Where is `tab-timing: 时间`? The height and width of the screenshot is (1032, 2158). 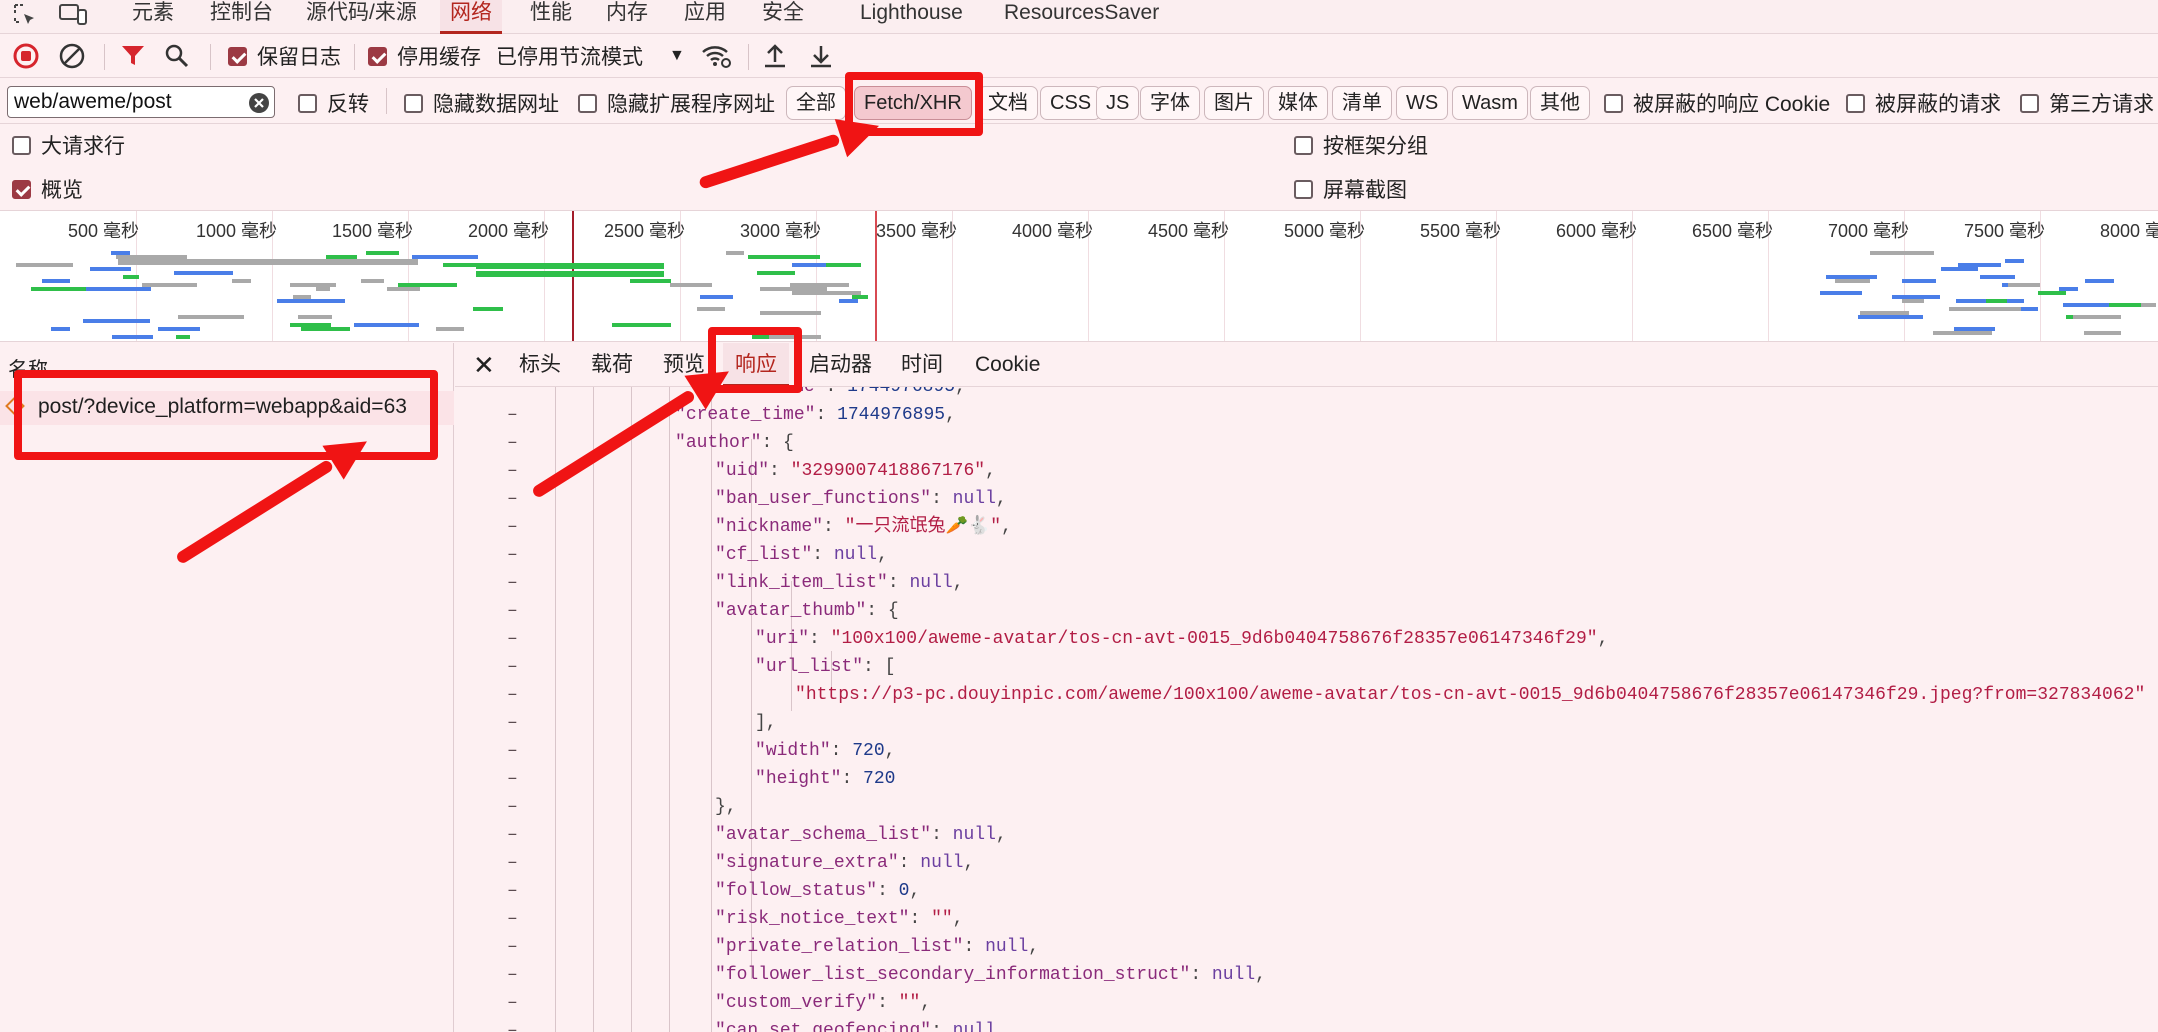
tab-timing: 时间 is located at coordinates (922, 365).